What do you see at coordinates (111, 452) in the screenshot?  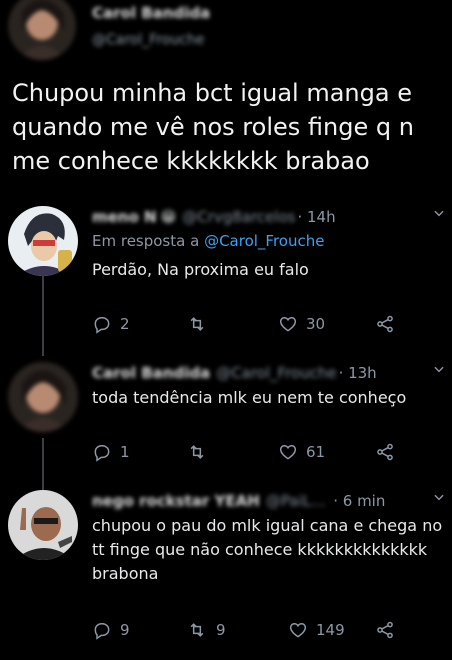 I see `reply-action: 1` at bounding box center [111, 452].